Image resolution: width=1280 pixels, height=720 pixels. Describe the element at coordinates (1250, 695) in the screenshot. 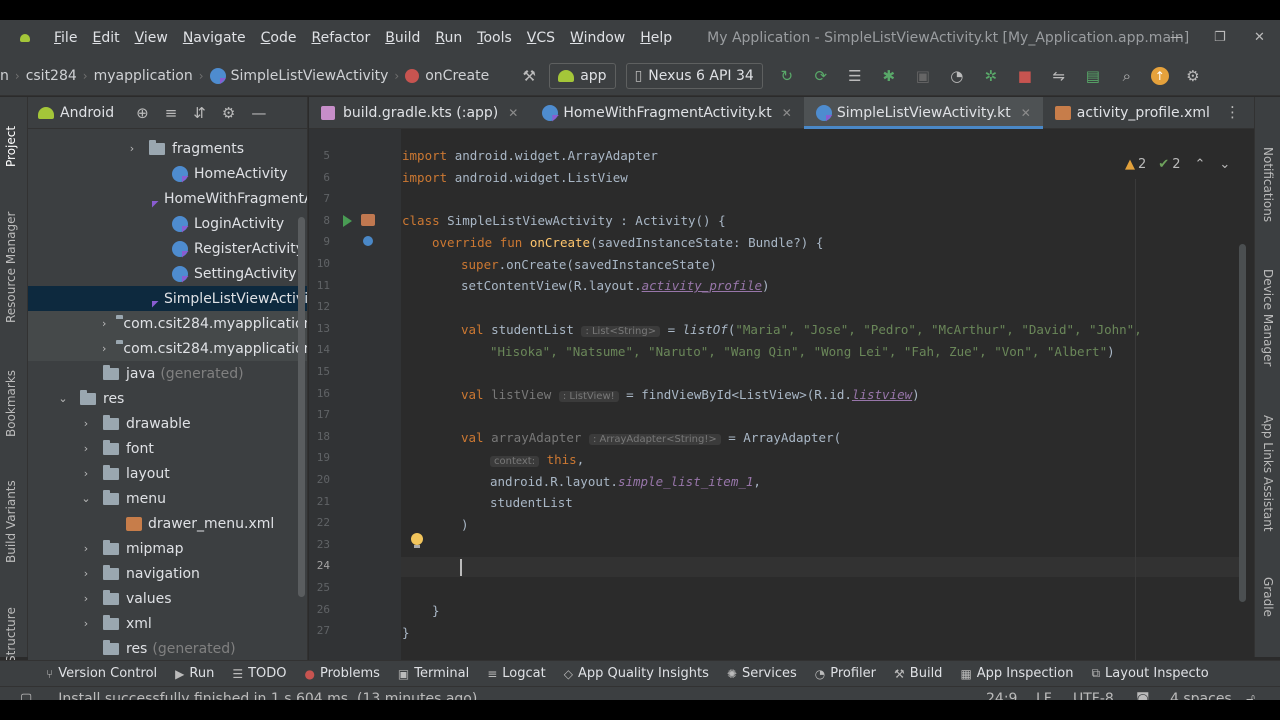

I see `lock-icon: 🔓︎` at that location.